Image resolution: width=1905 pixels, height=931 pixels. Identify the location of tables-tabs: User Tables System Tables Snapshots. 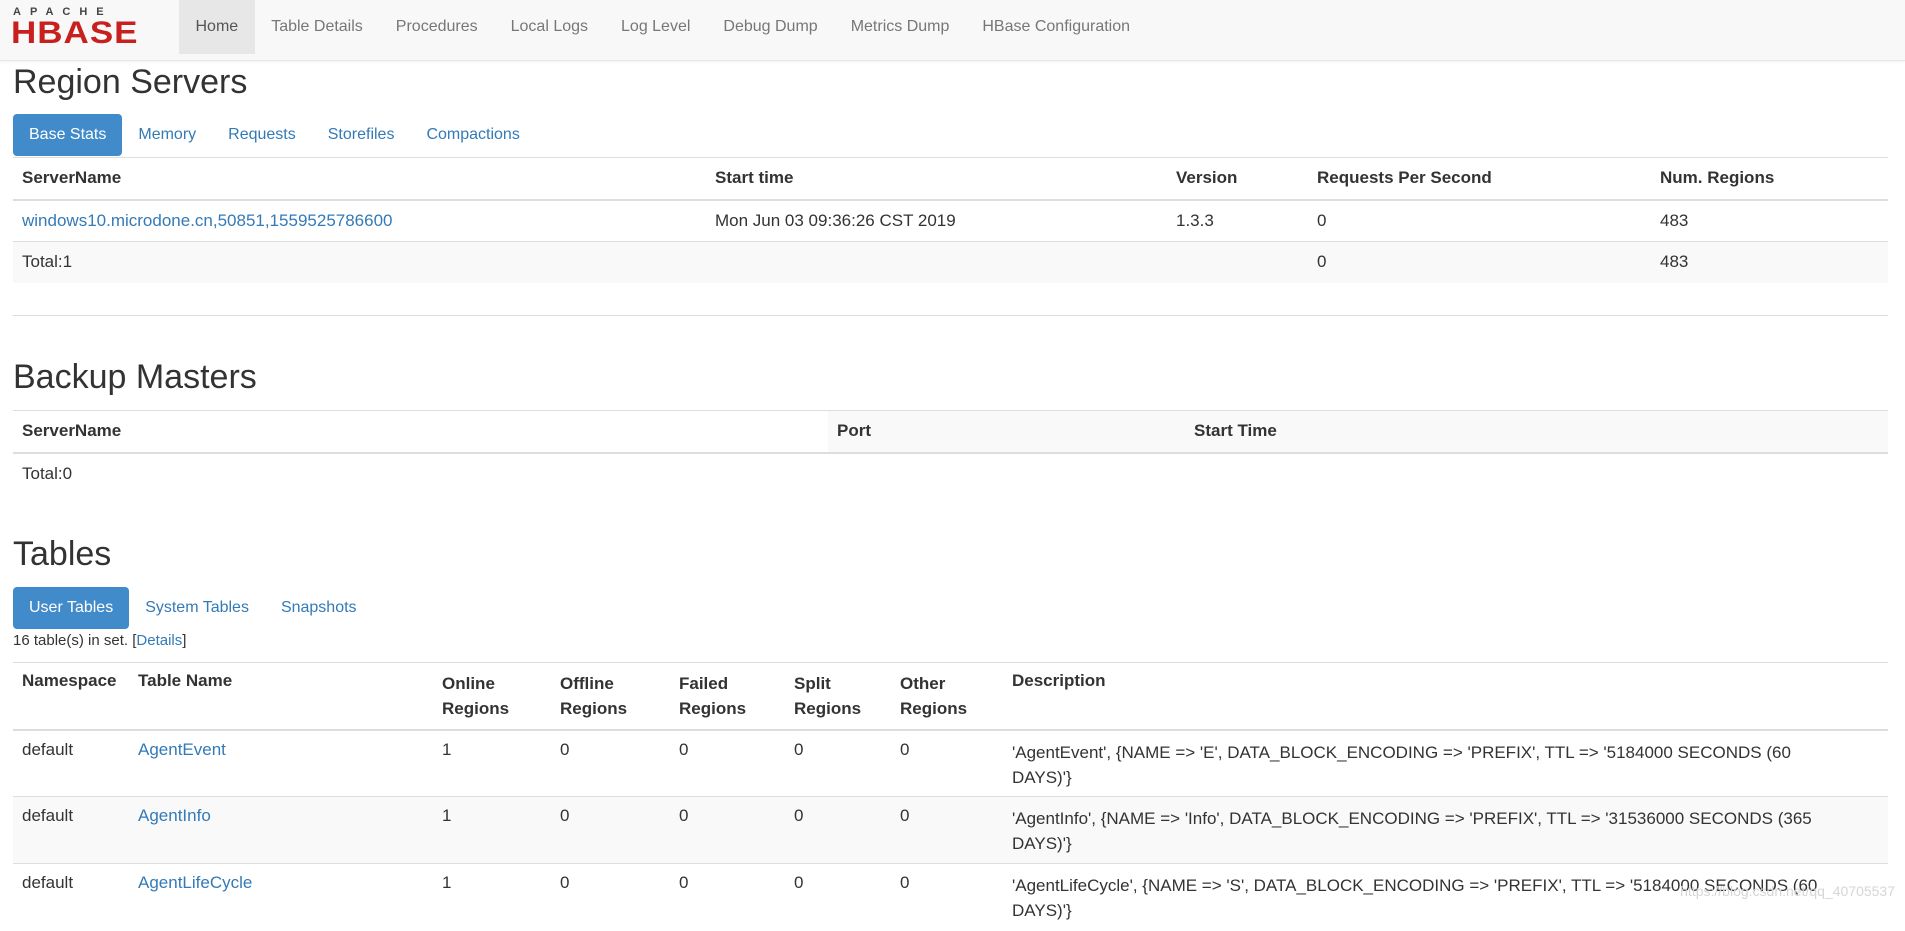
(193, 608).